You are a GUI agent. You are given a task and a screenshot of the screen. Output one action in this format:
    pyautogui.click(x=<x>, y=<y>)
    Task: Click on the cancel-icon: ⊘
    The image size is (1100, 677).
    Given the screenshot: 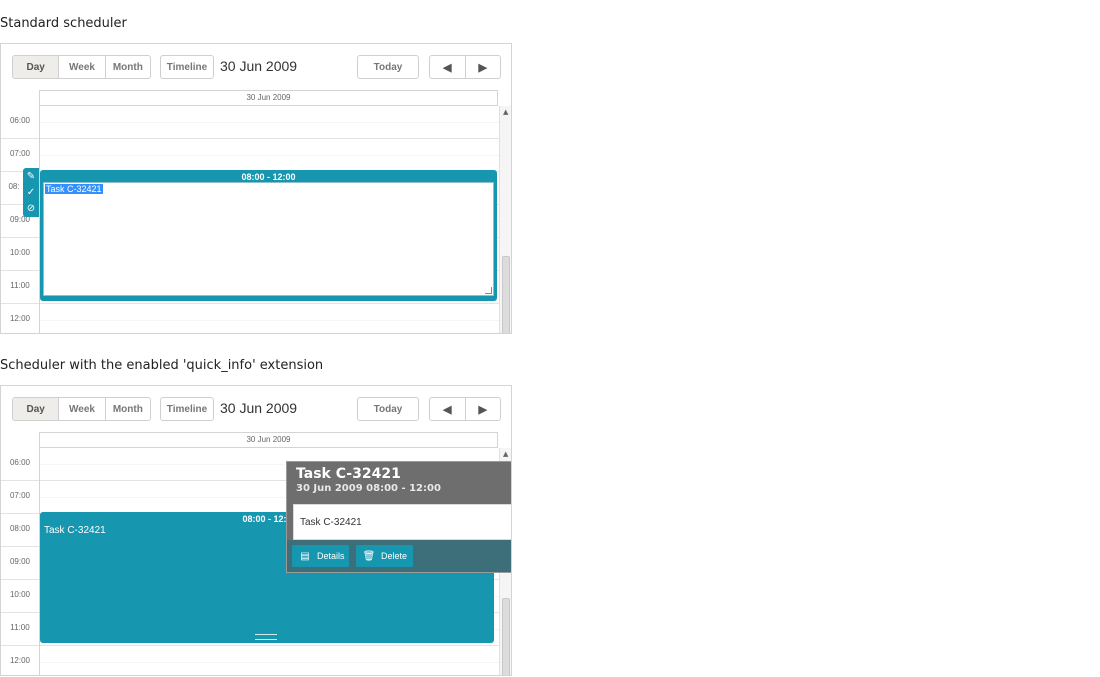 What is the action you would take?
    pyautogui.click(x=31, y=208)
    